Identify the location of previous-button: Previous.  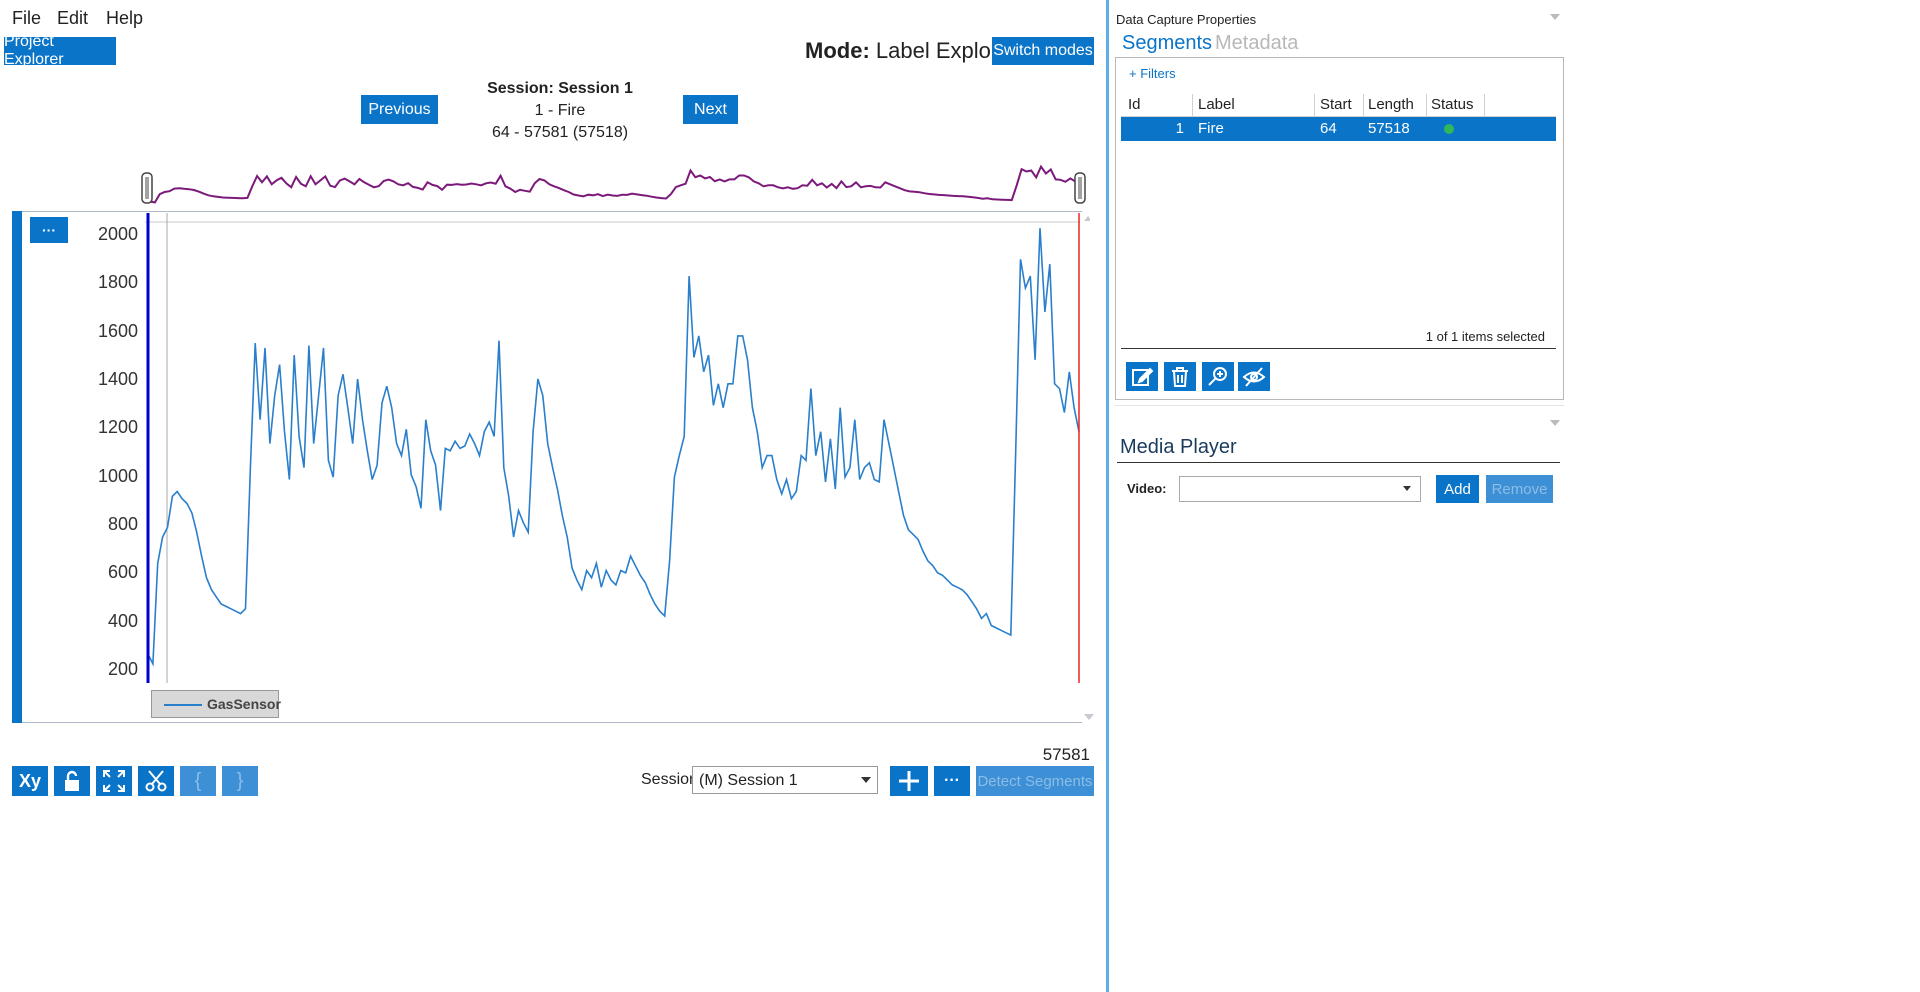
(399, 109).